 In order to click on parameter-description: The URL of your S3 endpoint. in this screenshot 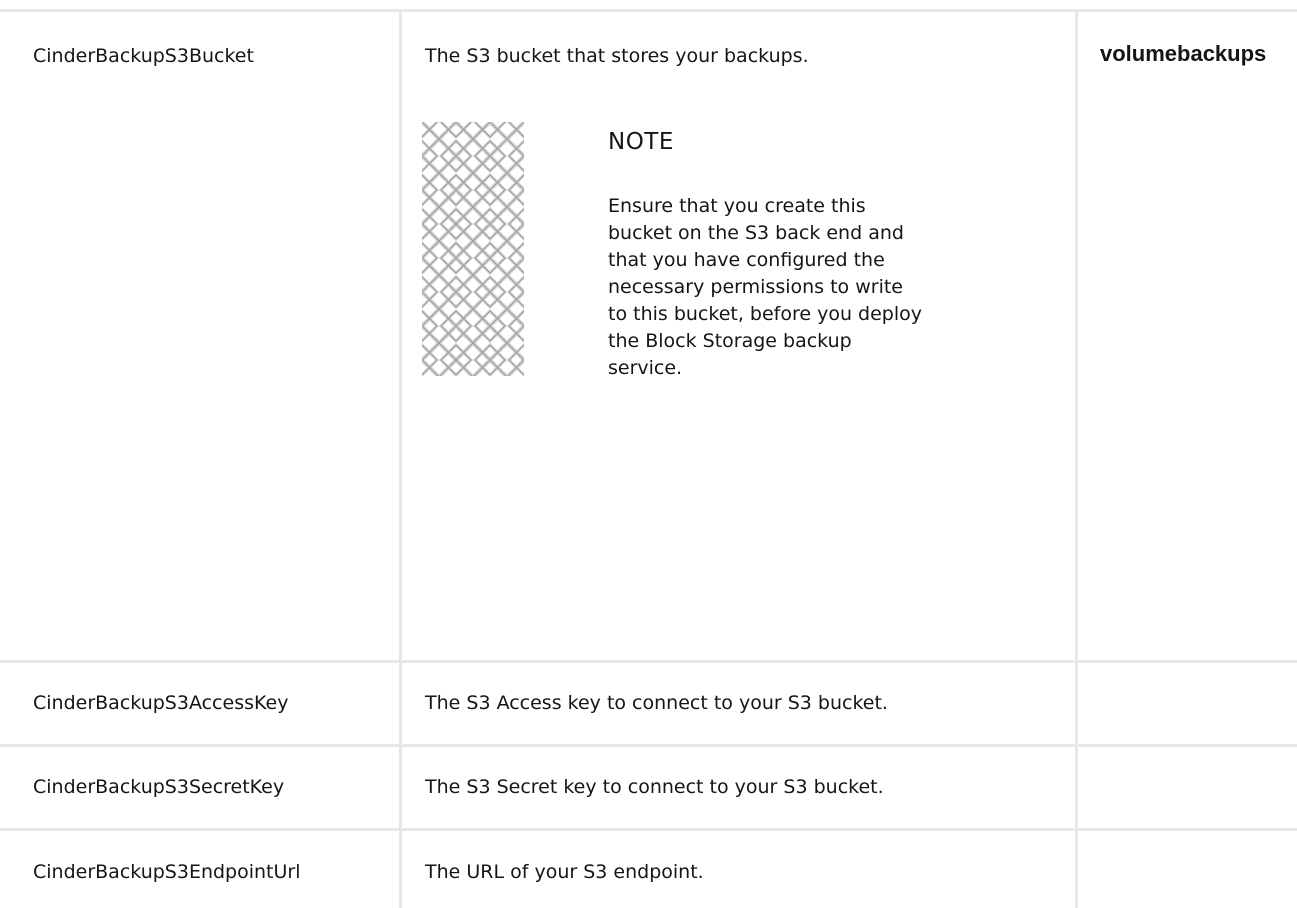, I will do `click(564, 872)`.